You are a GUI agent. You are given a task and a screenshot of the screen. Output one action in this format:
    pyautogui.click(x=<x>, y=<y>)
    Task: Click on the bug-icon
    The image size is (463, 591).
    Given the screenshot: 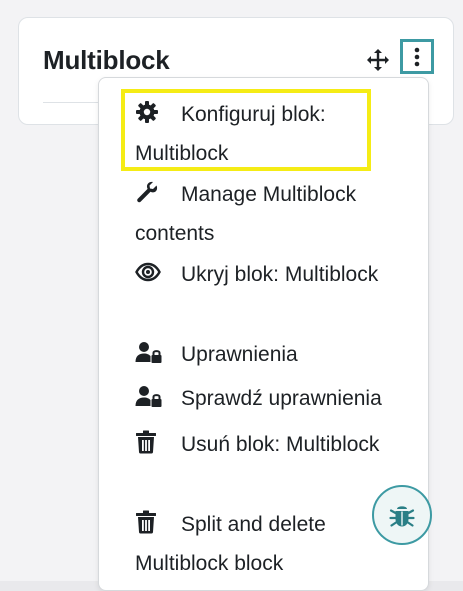 What is the action you would take?
    pyautogui.click(x=402, y=516)
    